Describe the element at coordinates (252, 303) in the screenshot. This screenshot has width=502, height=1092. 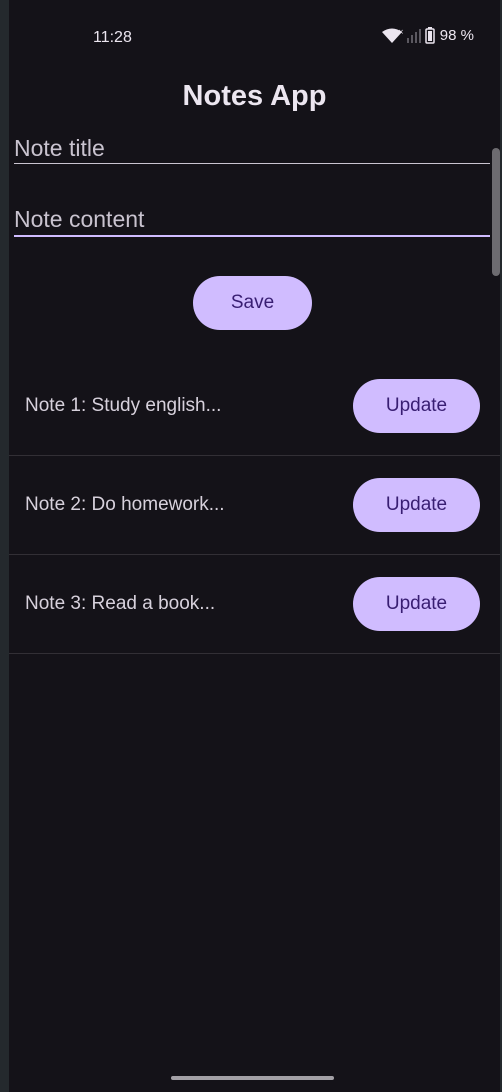
I see `save-button: Save` at that location.